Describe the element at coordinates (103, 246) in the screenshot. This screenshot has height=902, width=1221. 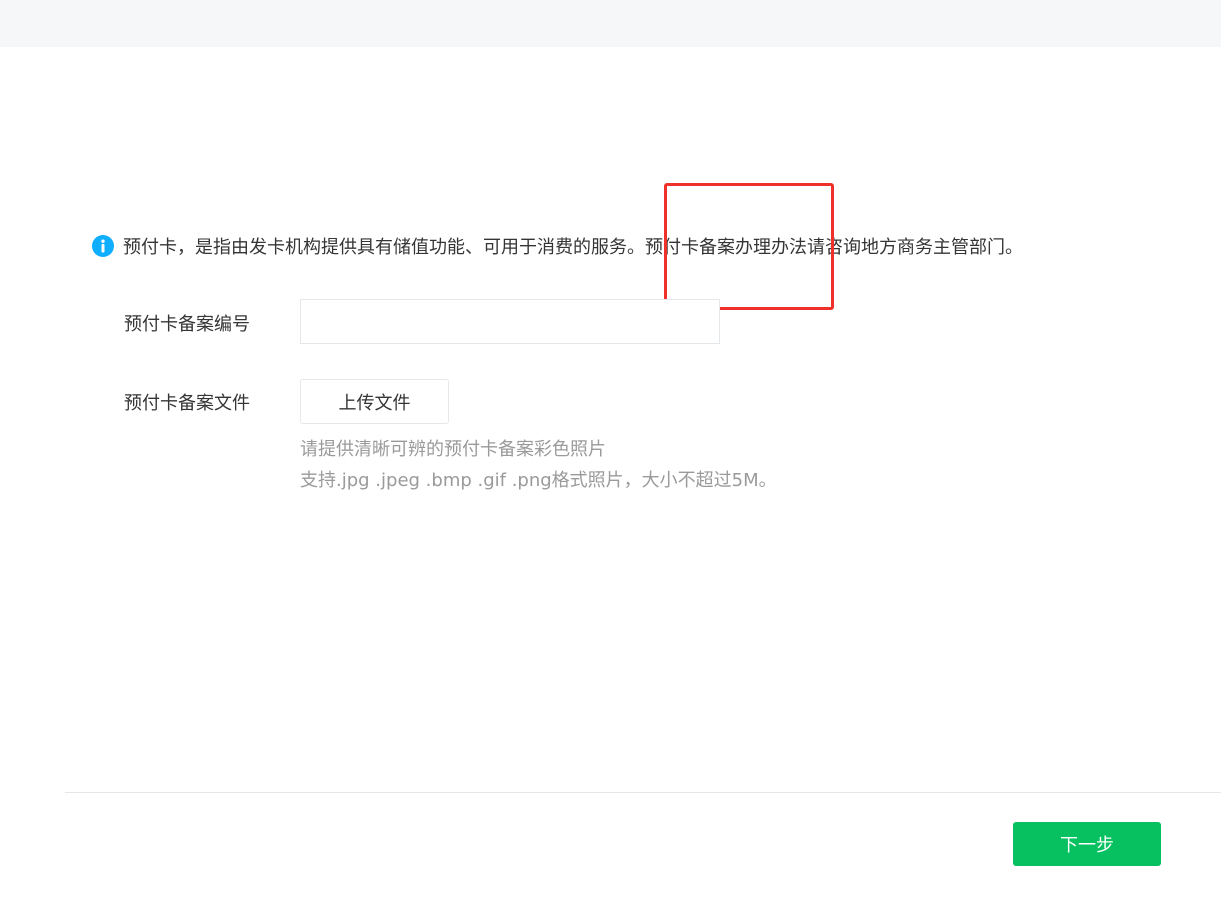
I see `info-icon` at that location.